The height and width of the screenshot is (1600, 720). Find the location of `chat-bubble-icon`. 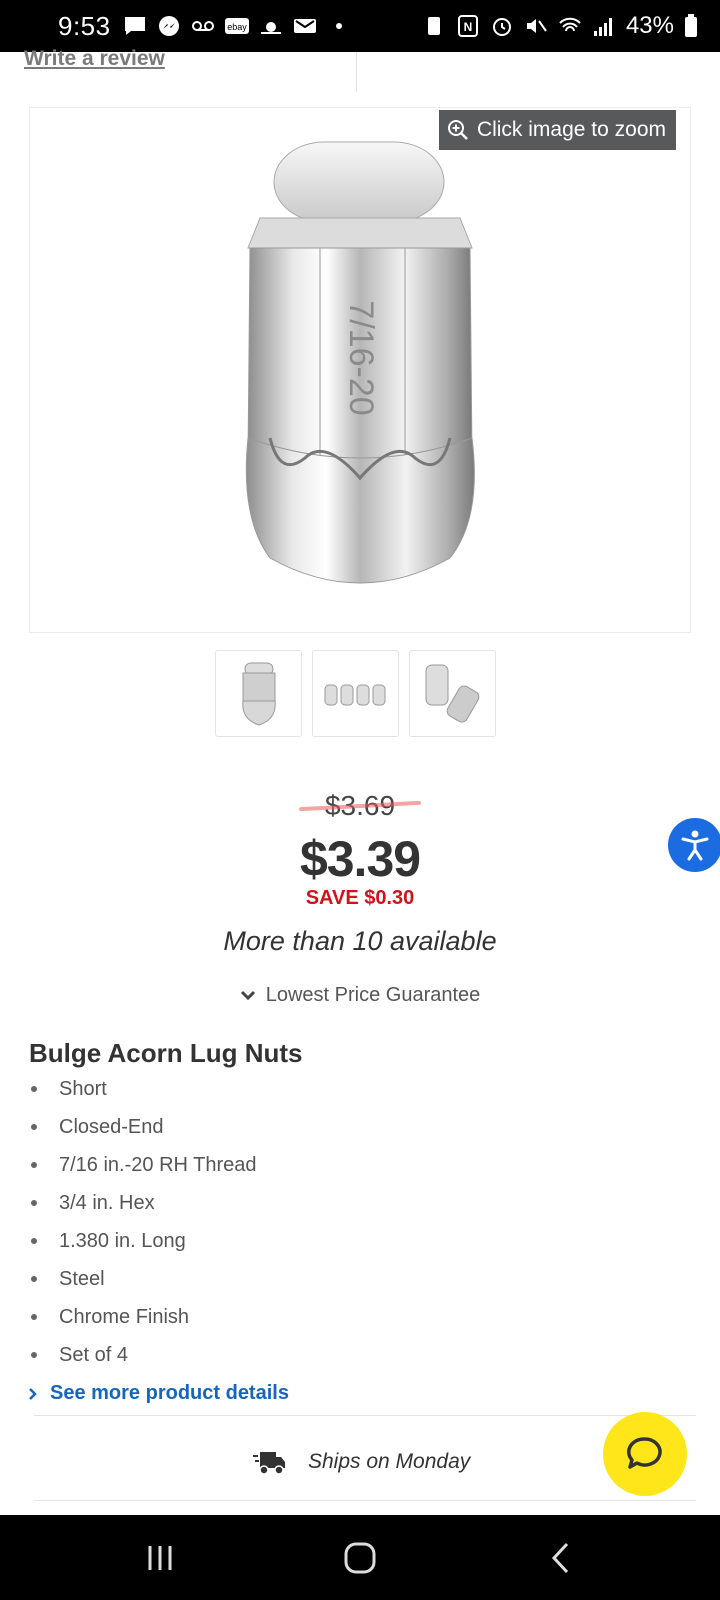

chat-bubble-icon is located at coordinates (644, 1453).